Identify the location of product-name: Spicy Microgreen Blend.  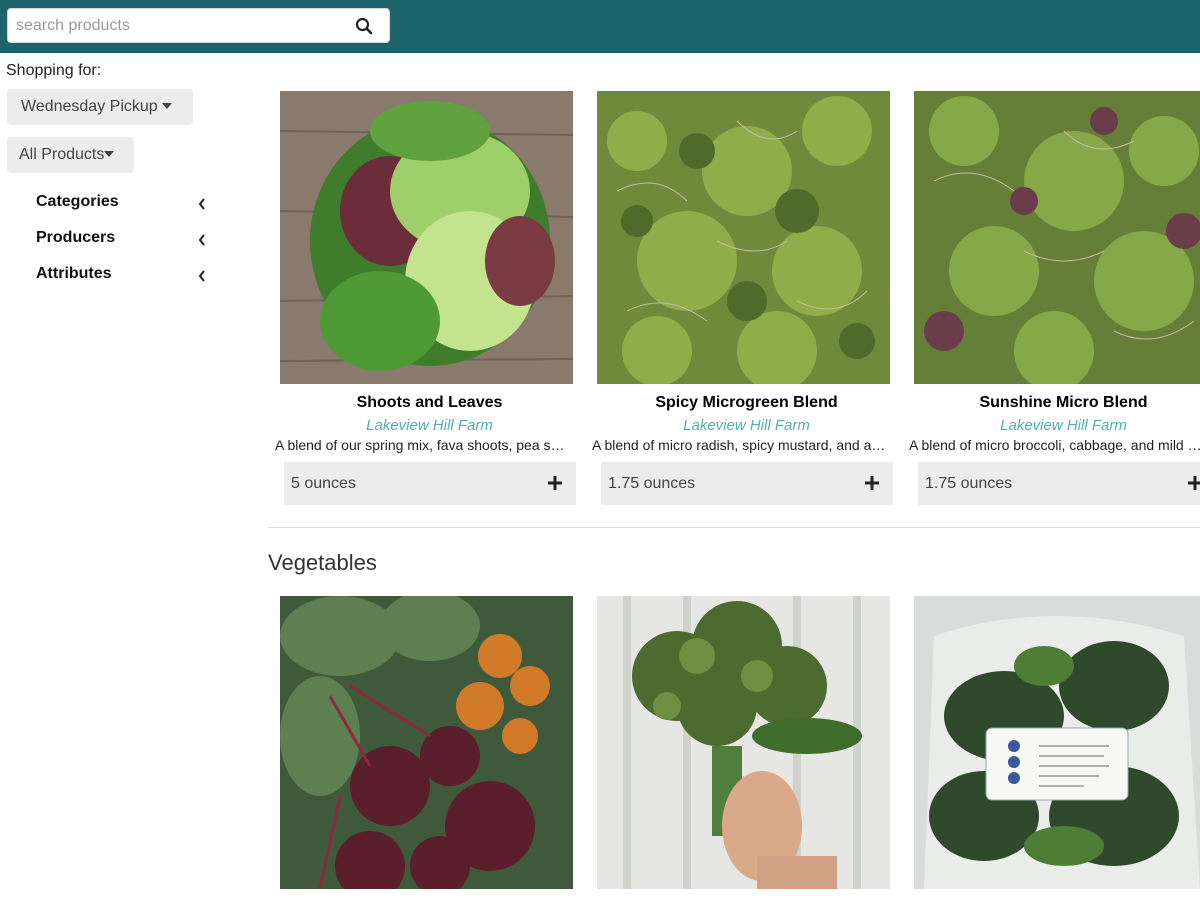
(746, 403).